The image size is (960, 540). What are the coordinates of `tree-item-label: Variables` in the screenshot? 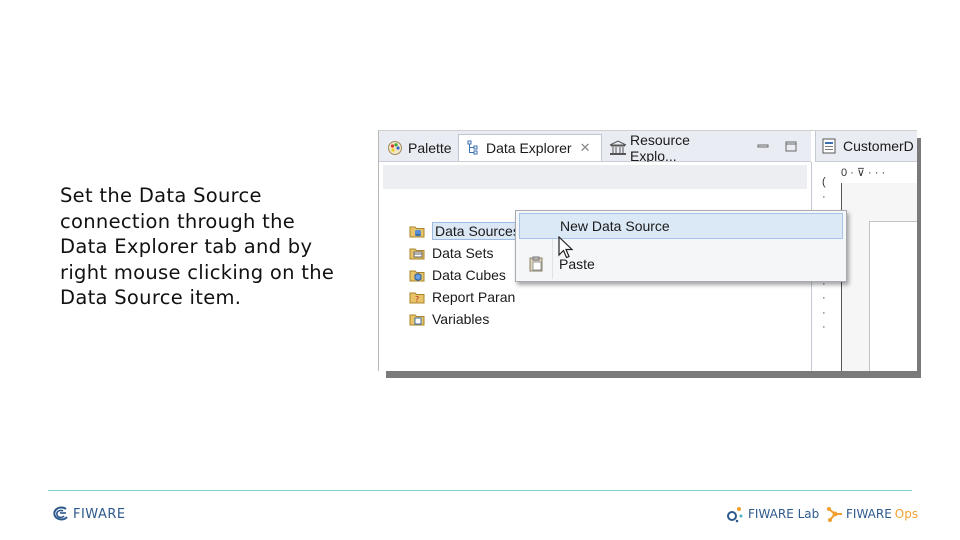 It's located at (461, 319).